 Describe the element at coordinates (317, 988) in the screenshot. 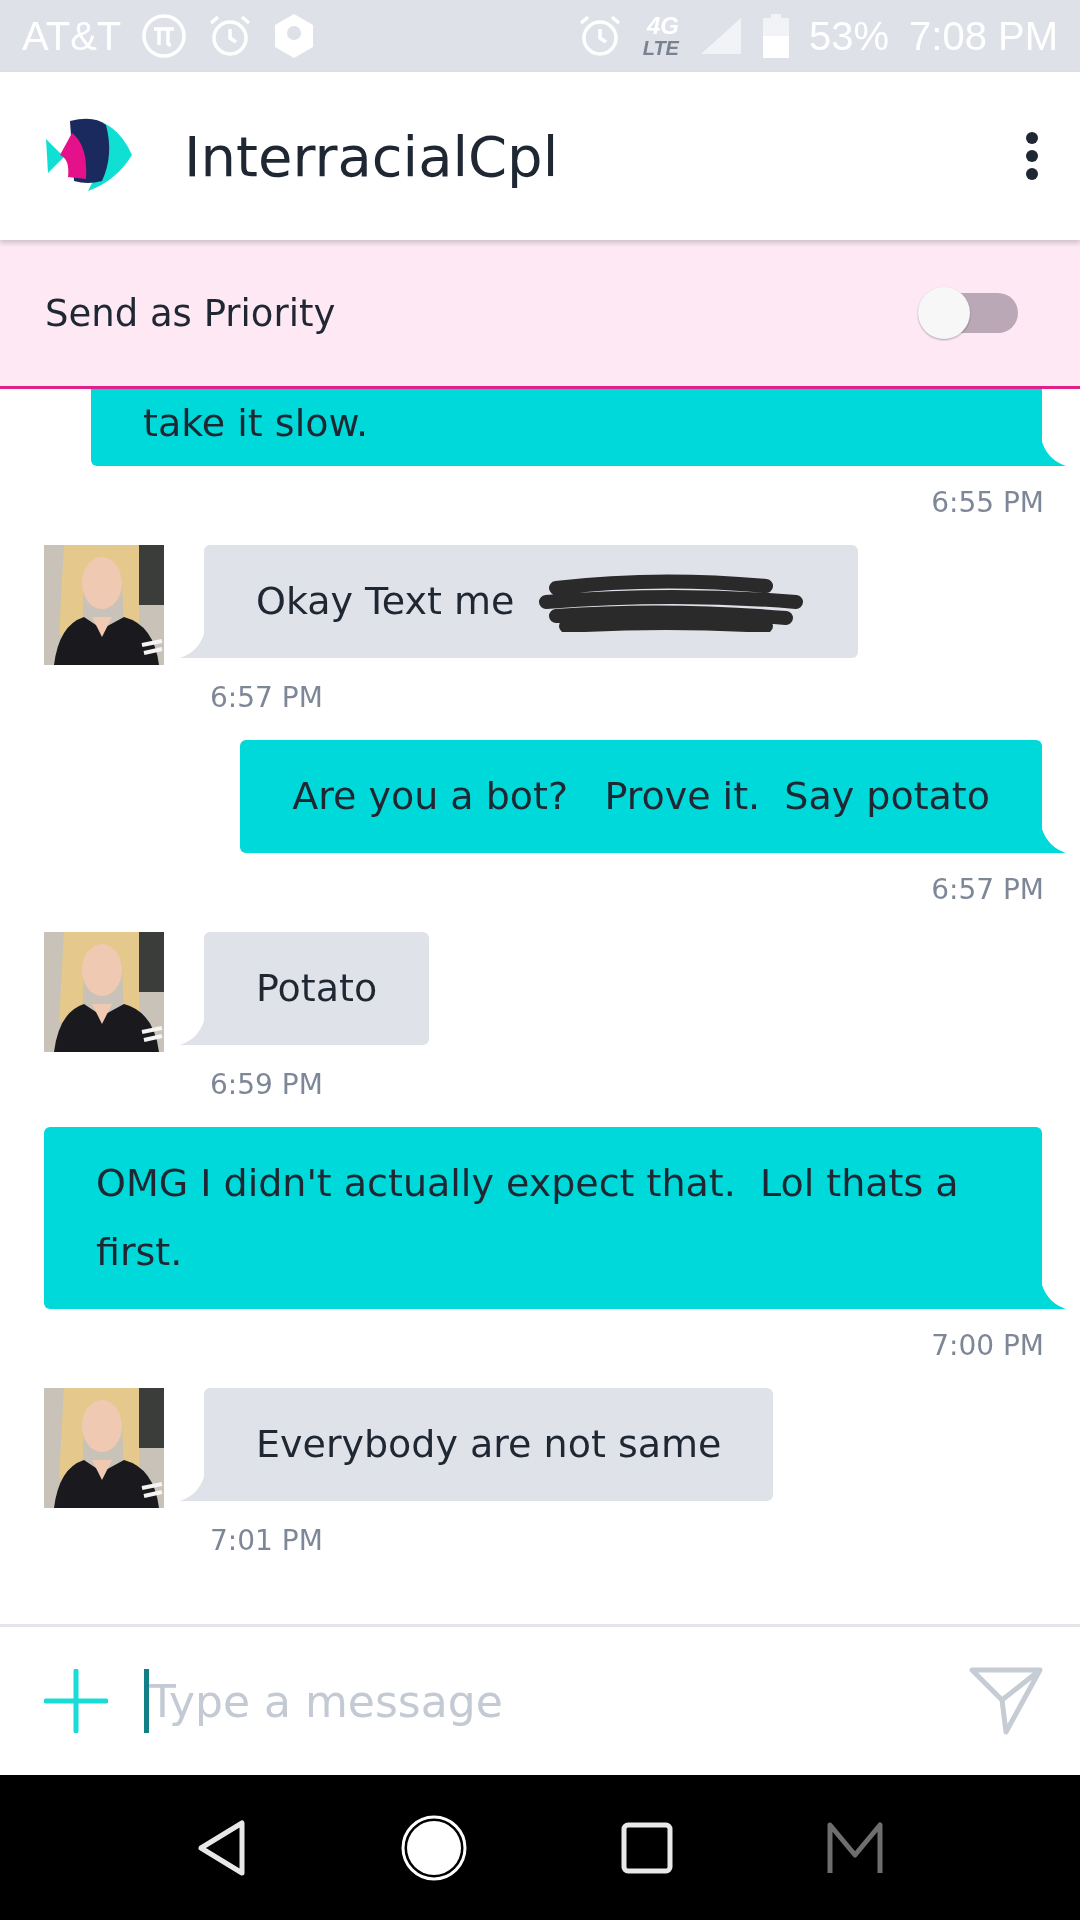

I see `message-text: Potato` at that location.